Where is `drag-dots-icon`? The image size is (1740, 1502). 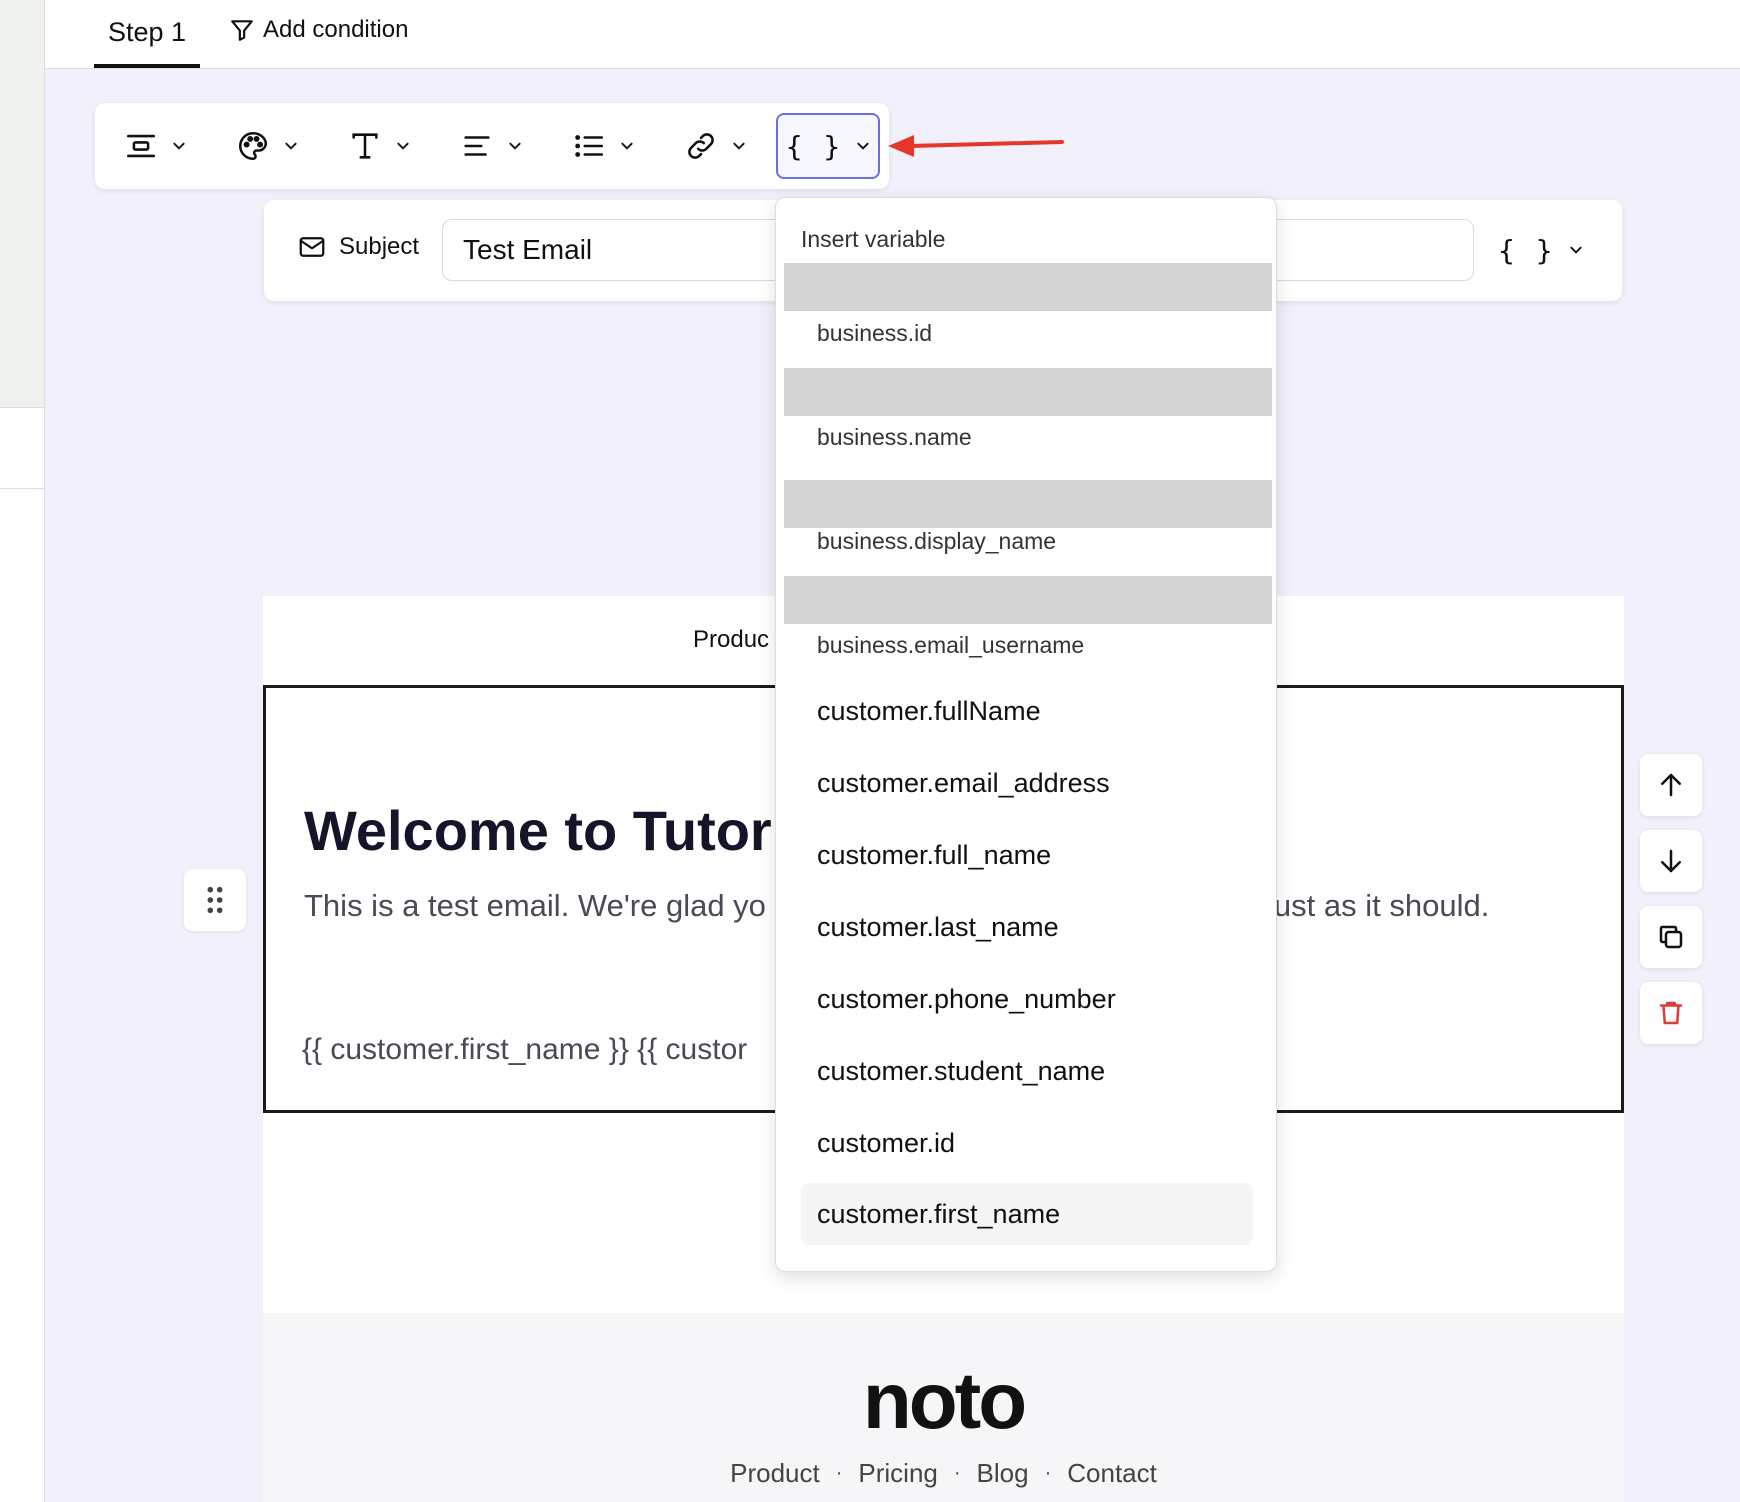
drag-dots-icon is located at coordinates (215, 900).